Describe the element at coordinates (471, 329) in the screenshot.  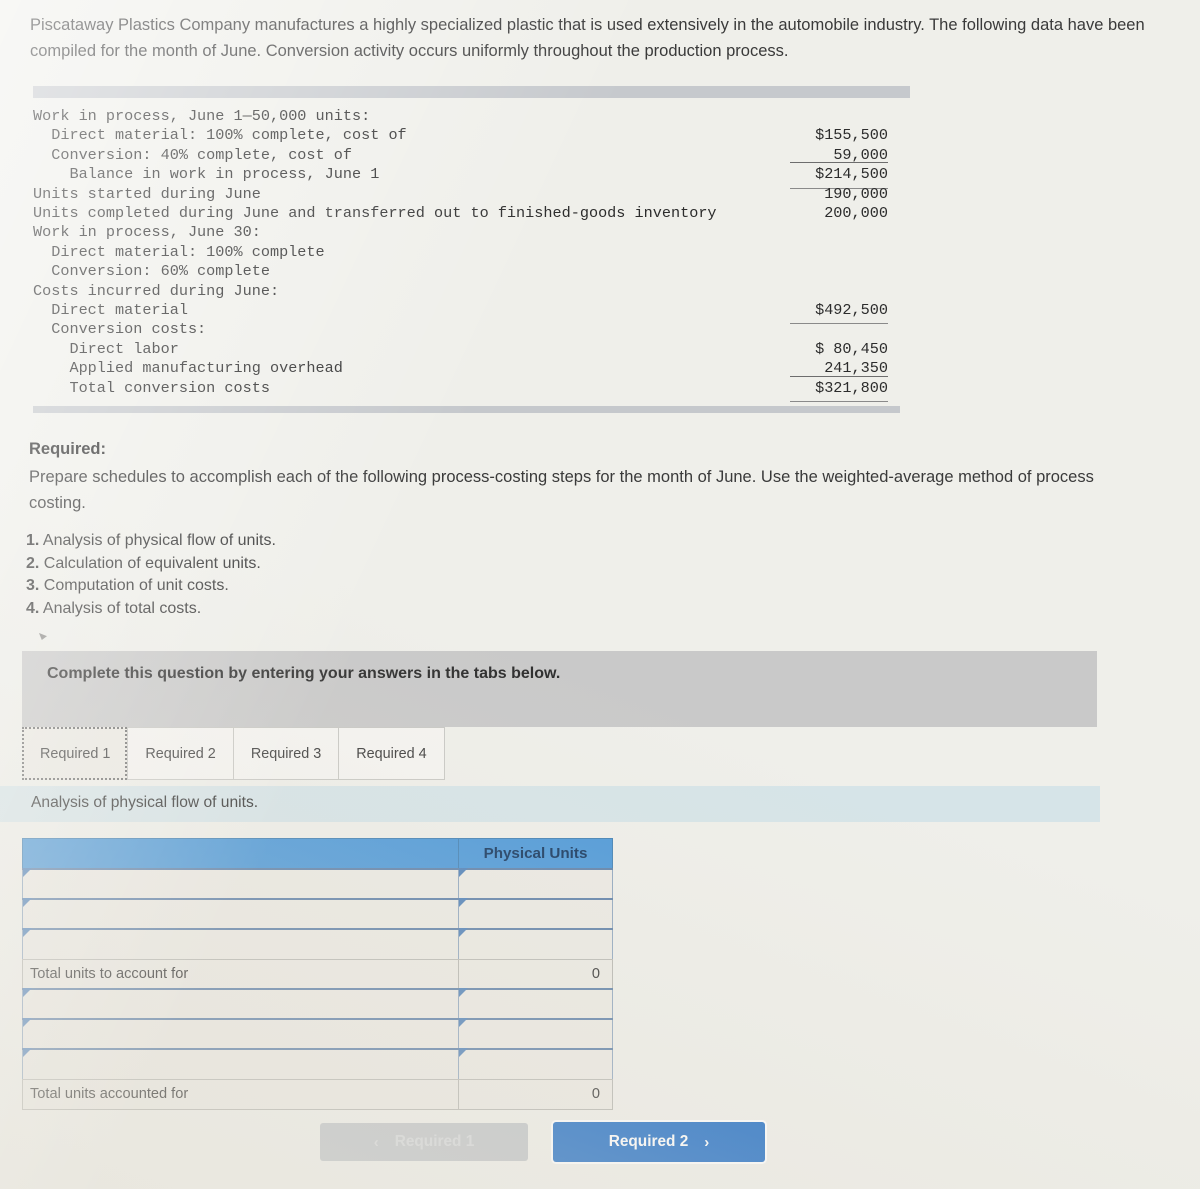
I see `data-block-row: Conversion costs:` at that location.